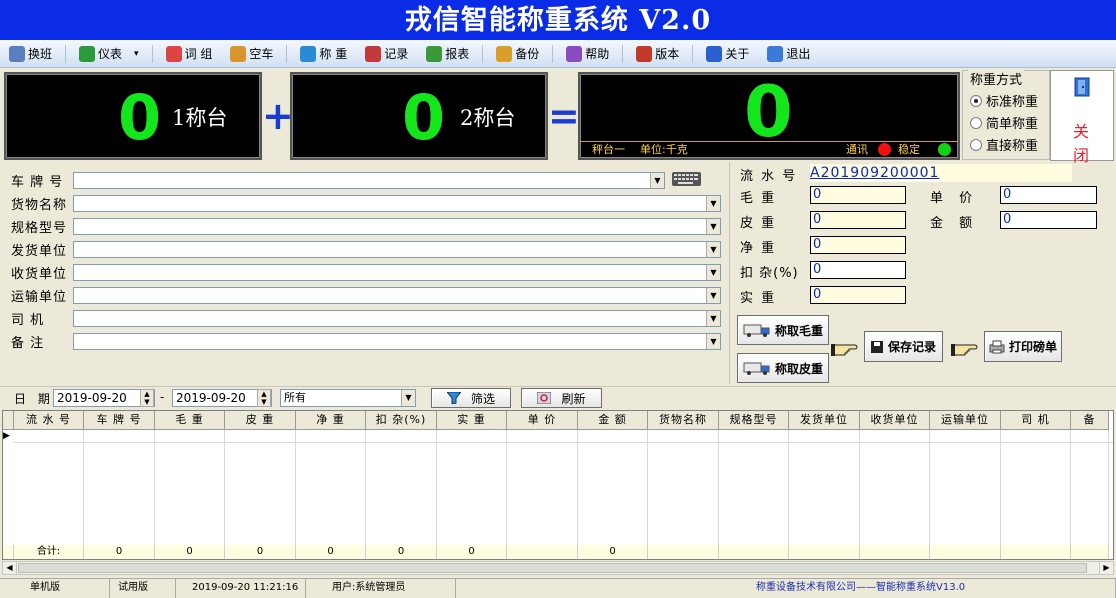 This screenshot has height=598, width=1116. What do you see at coordinates (758, 223) in the screenshot?
I see `tare-label: 皮 重` at bounding box center [758, 223].